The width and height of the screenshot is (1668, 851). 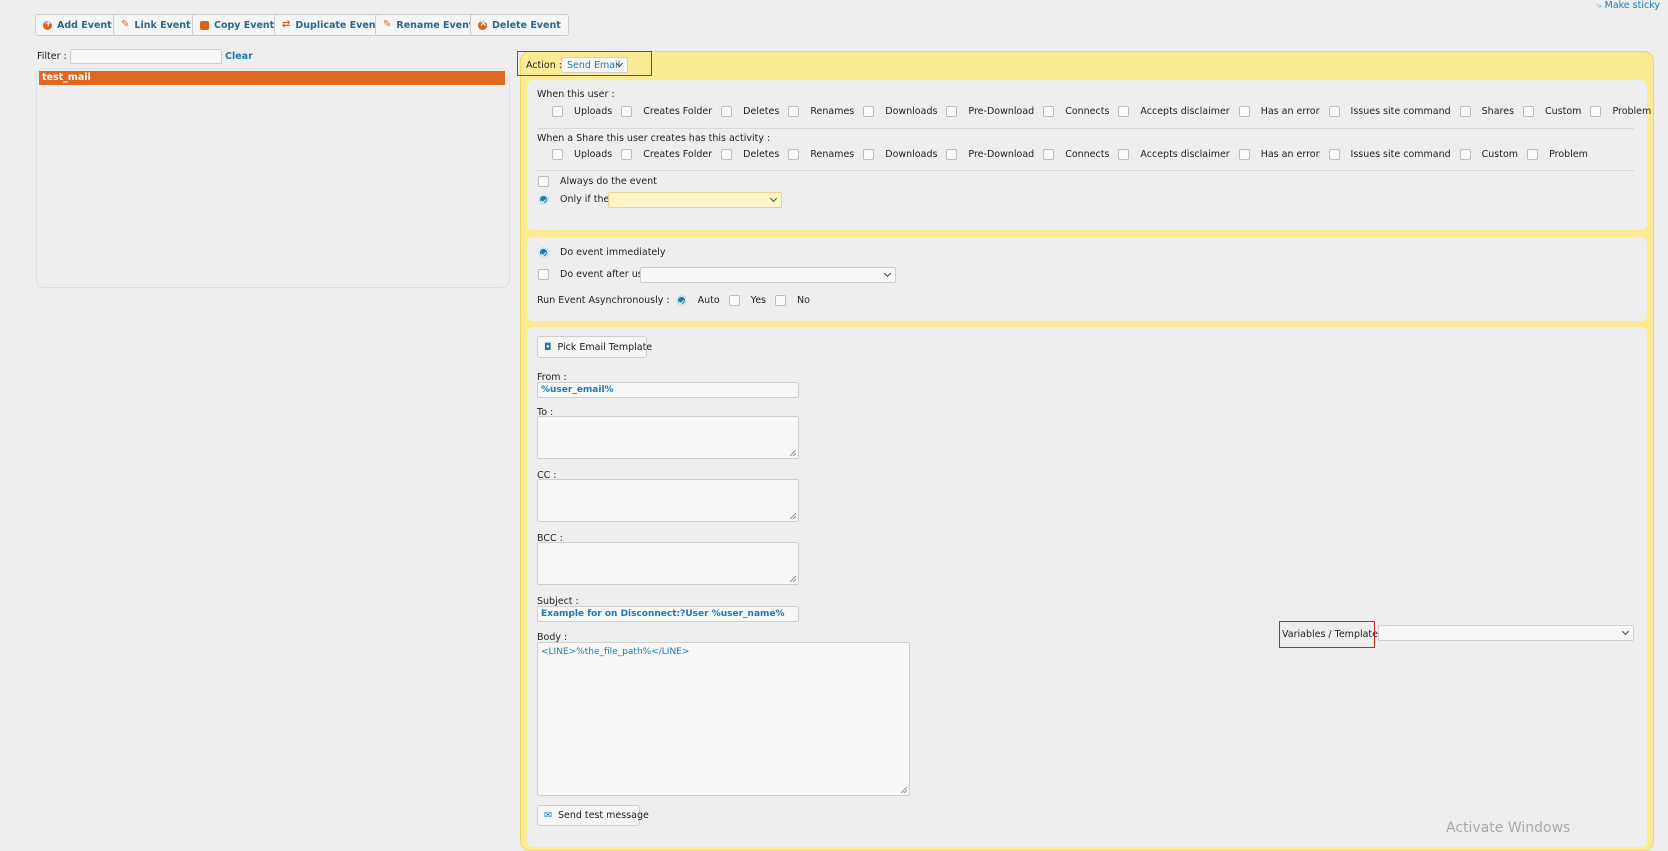 I want to click on when-share-renames: Renames, so click(x=821, y=154).